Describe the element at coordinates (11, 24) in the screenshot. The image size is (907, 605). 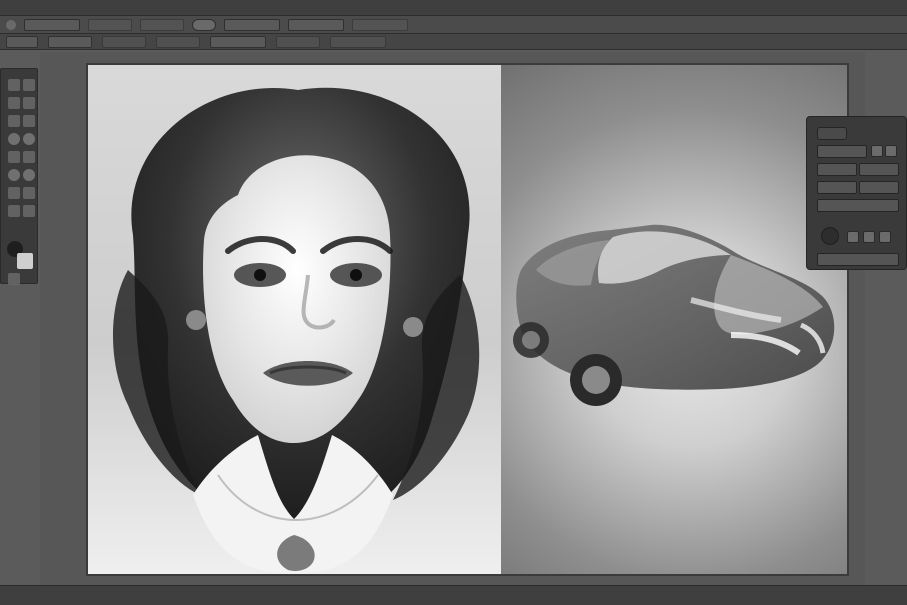
I see `tool-preset-icon` at that location.